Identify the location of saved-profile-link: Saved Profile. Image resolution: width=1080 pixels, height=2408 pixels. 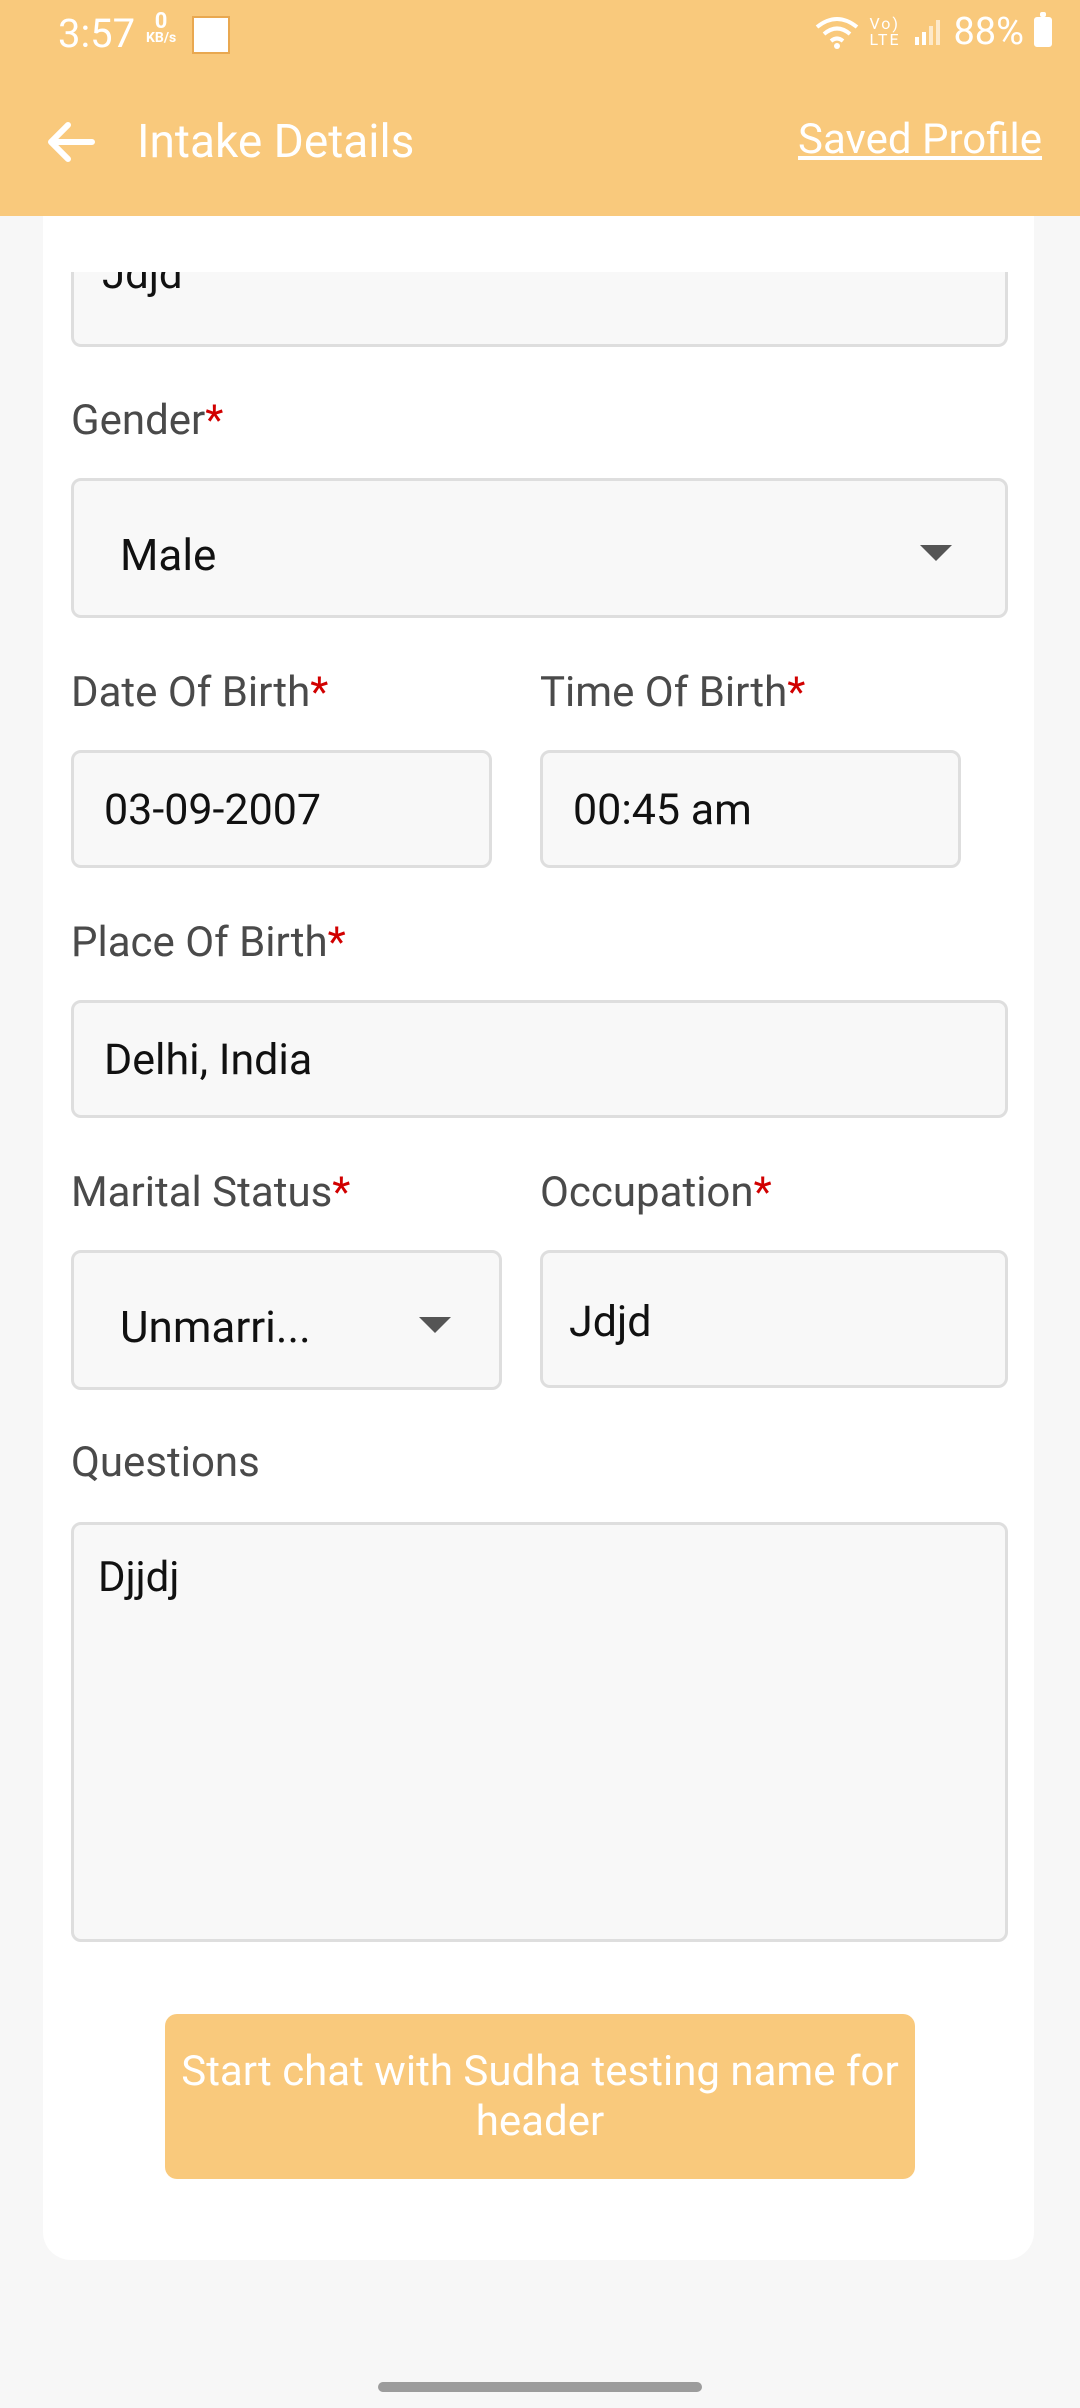
(920, 139).